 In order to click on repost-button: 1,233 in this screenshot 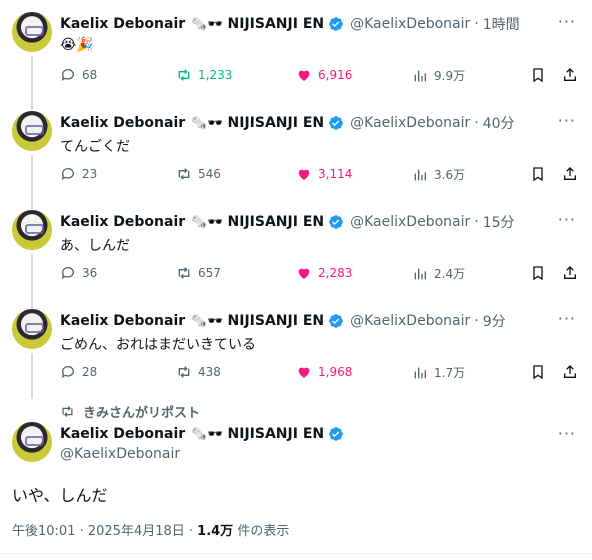, I will do `click(204, 75)`.